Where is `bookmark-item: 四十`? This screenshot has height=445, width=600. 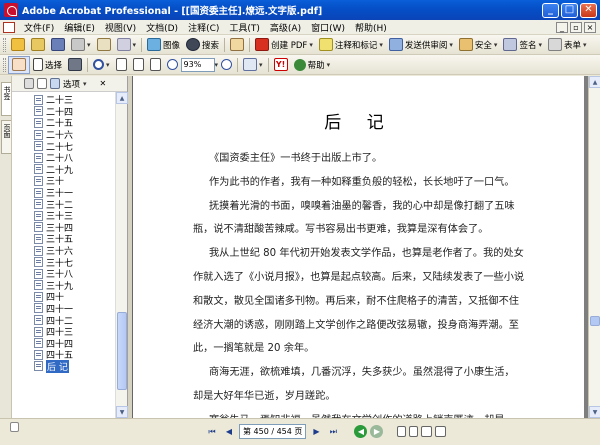
bookmark-item: 四十 is located at coordinates (64, 297).